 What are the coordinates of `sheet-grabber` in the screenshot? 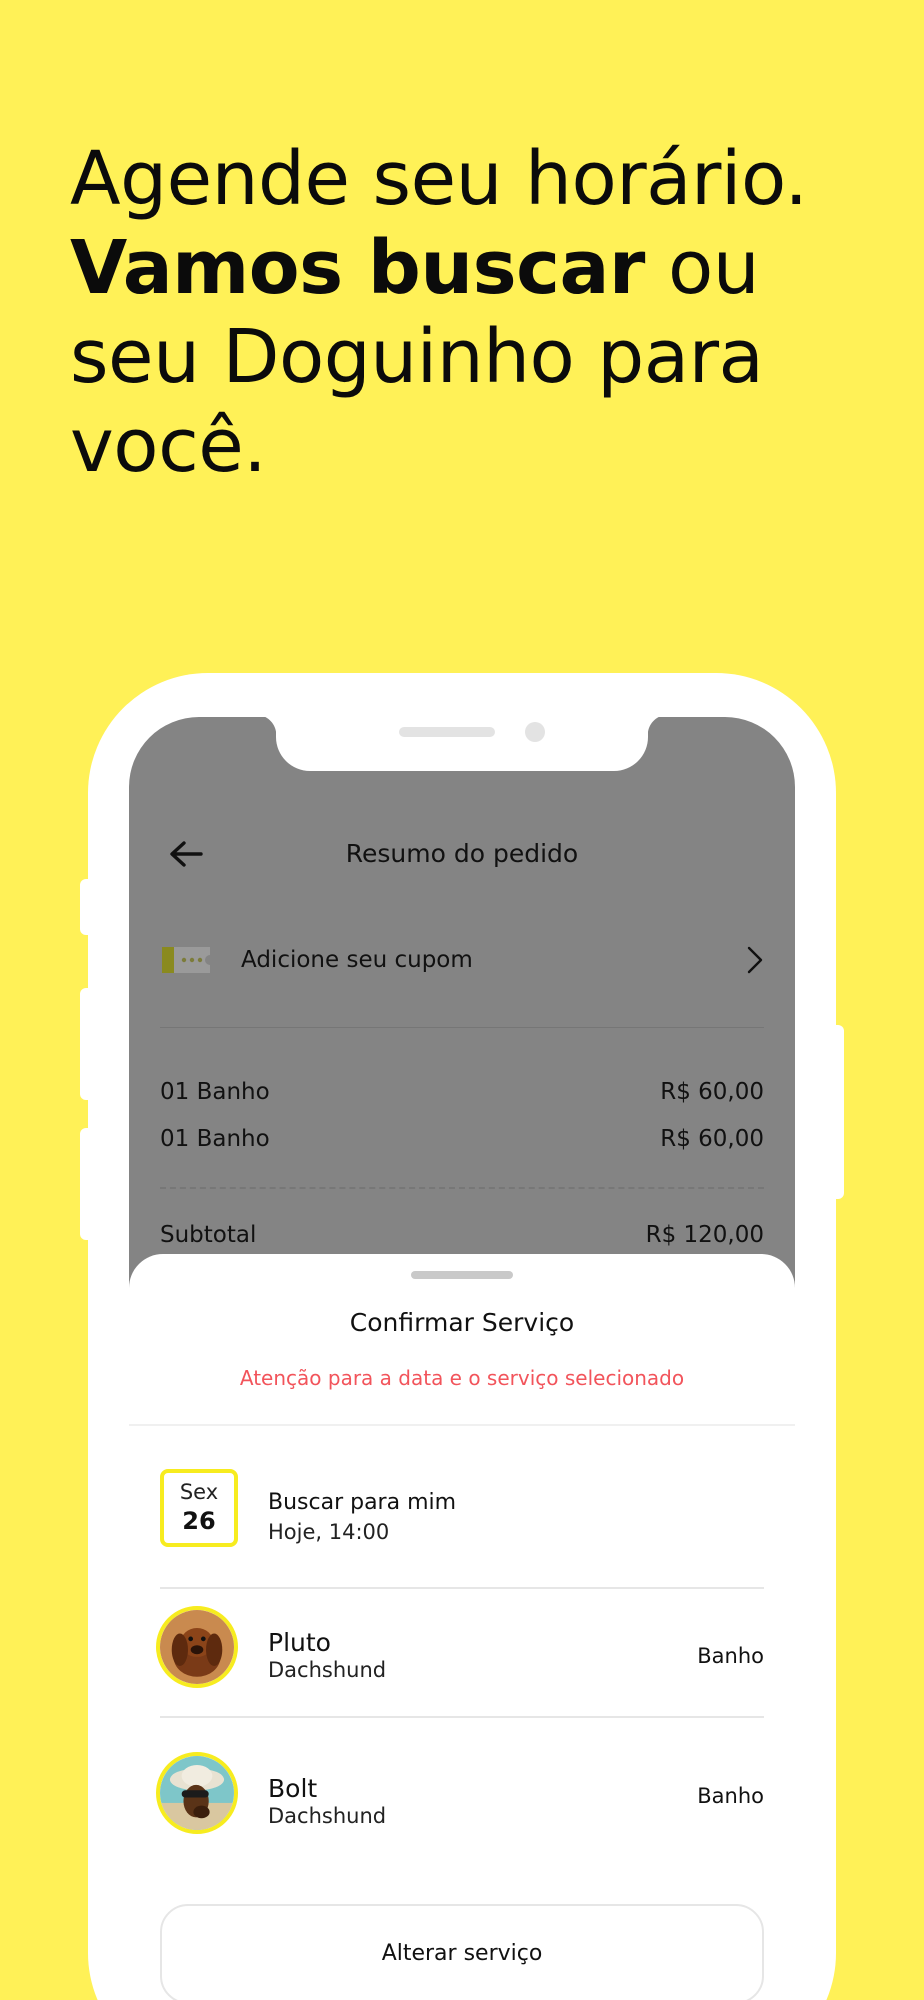 It's located at (462, 1275).